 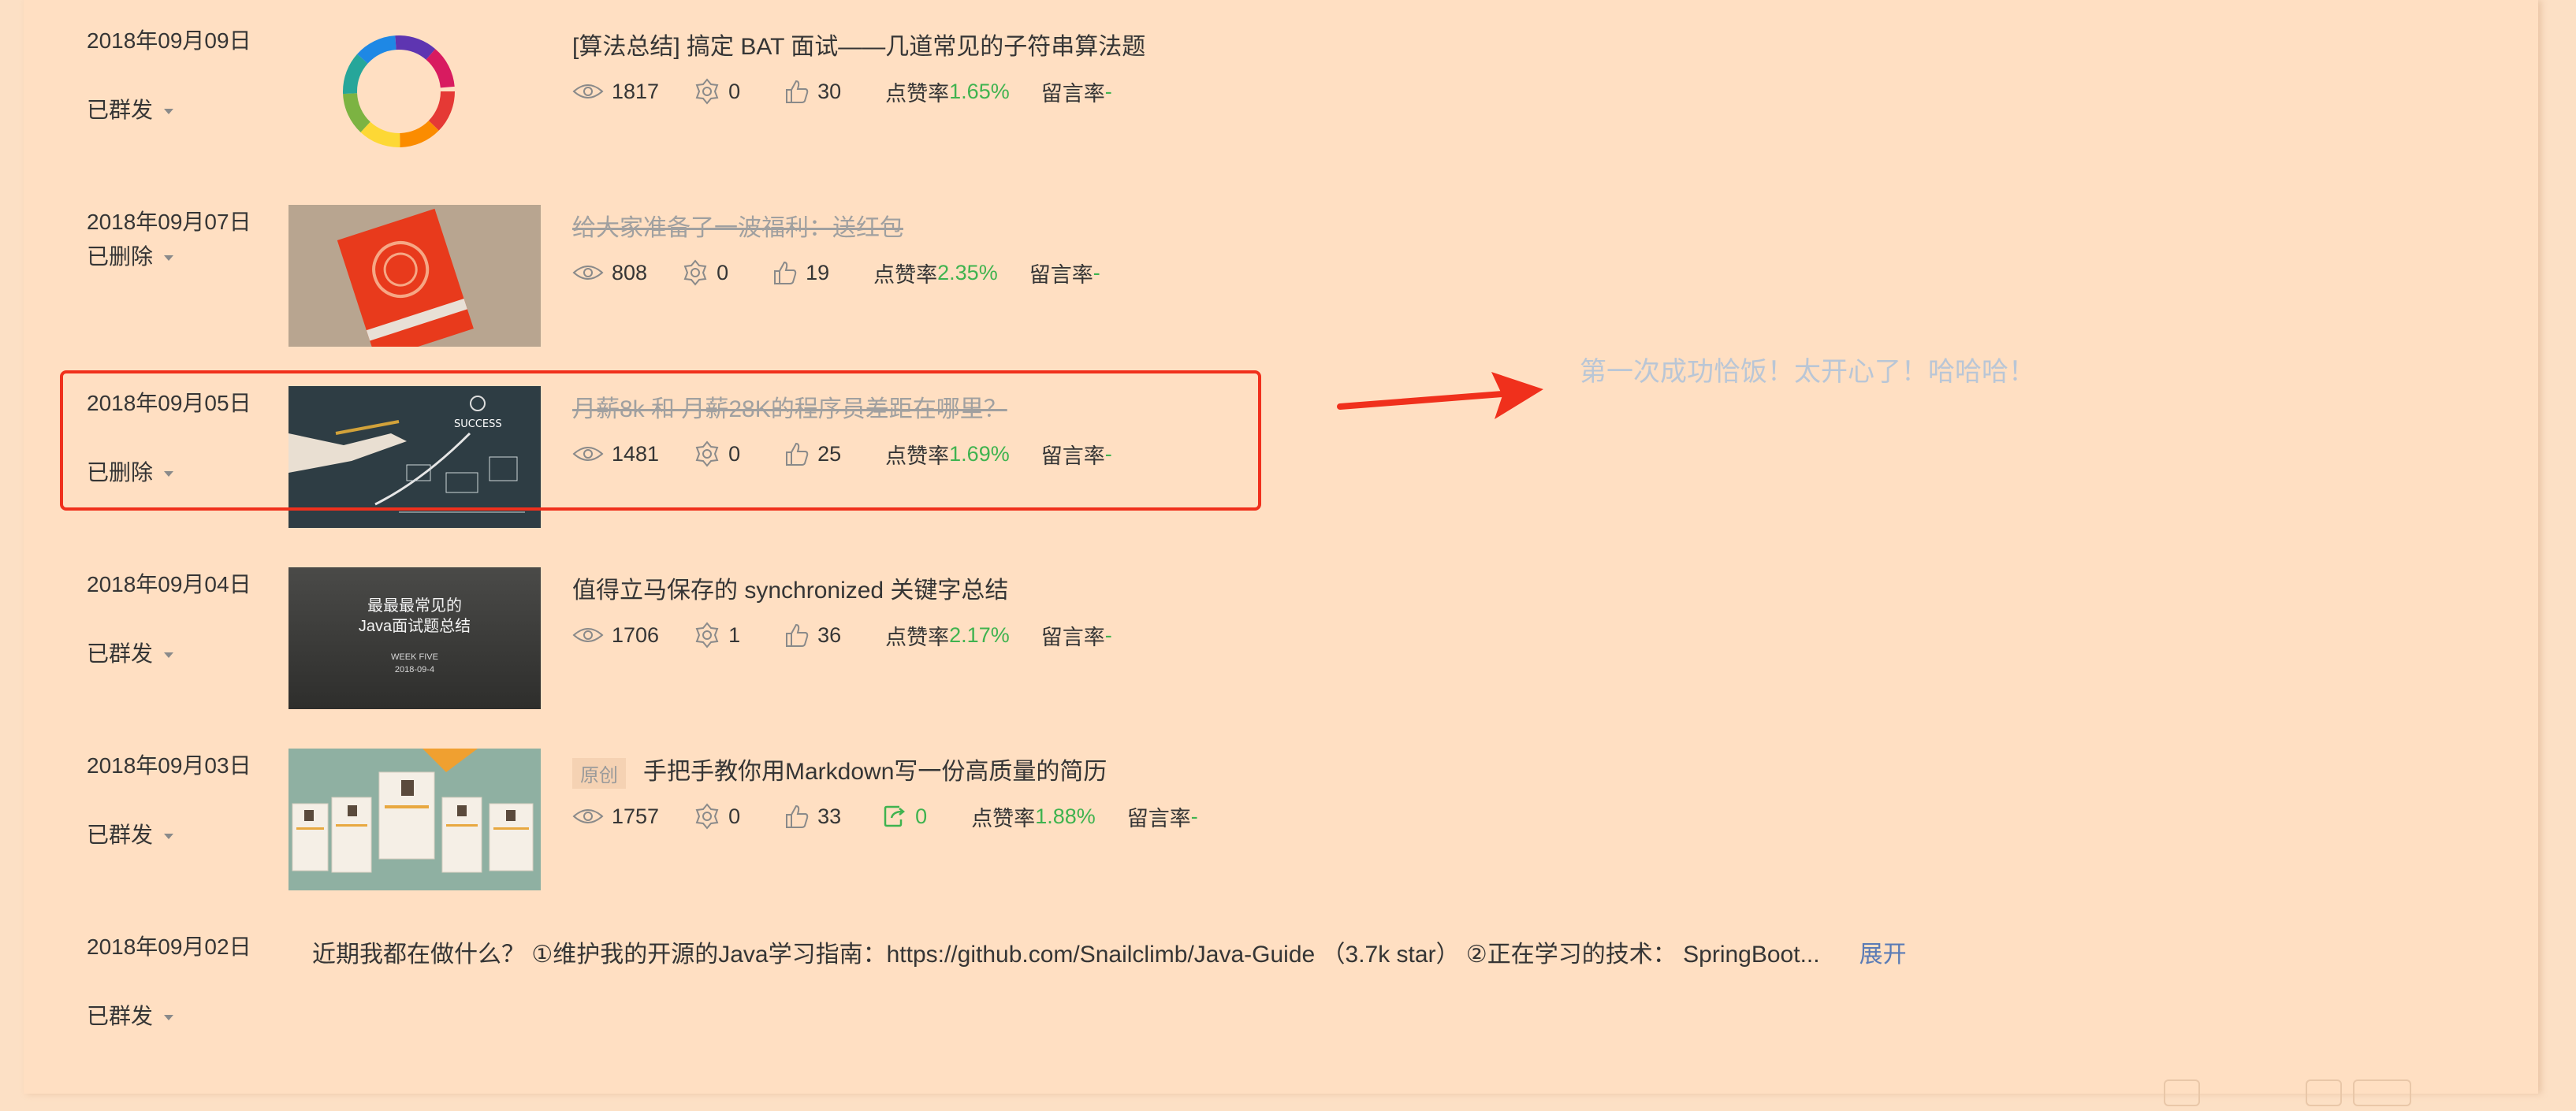 I want to click on pager-prev-button, so click(x=2182, y=1092).